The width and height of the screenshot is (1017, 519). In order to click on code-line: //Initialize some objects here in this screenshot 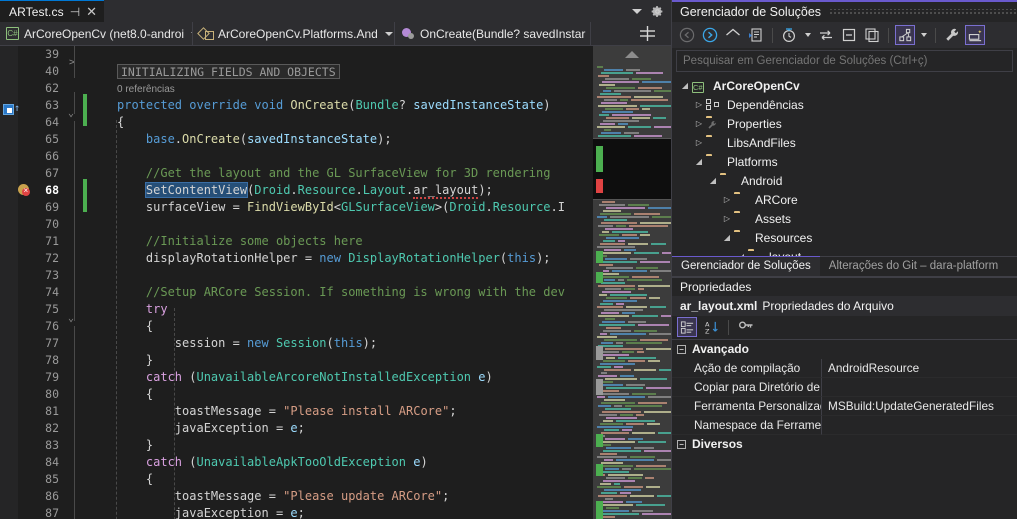, I will do `click(240, 241)`.